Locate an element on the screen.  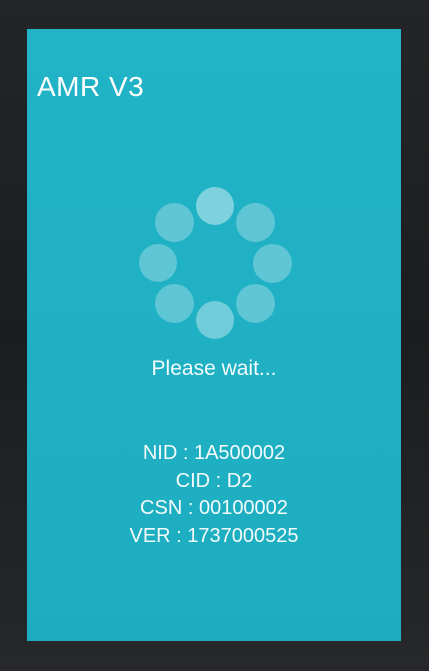
csn-label: CSN : 00100002 is located at coordinates (214, 508).